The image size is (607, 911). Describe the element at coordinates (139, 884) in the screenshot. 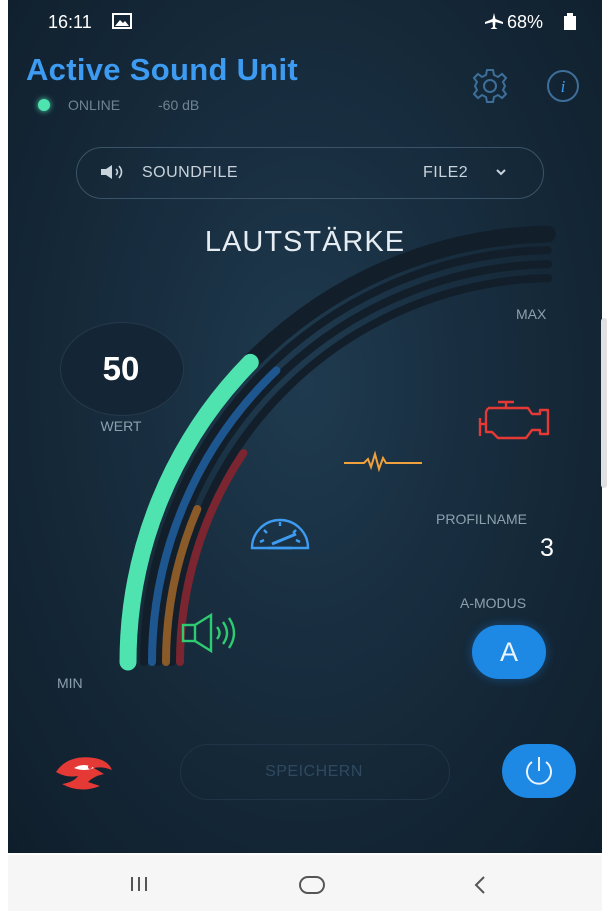

I see `recent-apps-icon` at that location.